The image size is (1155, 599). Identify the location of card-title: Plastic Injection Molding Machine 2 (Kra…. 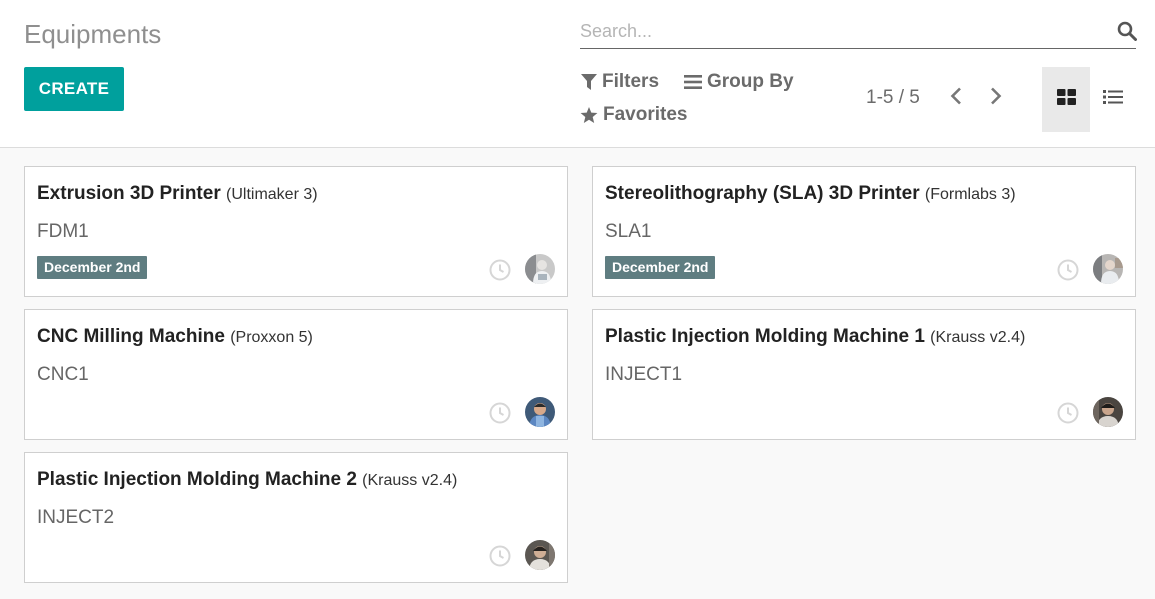
(247, 480).